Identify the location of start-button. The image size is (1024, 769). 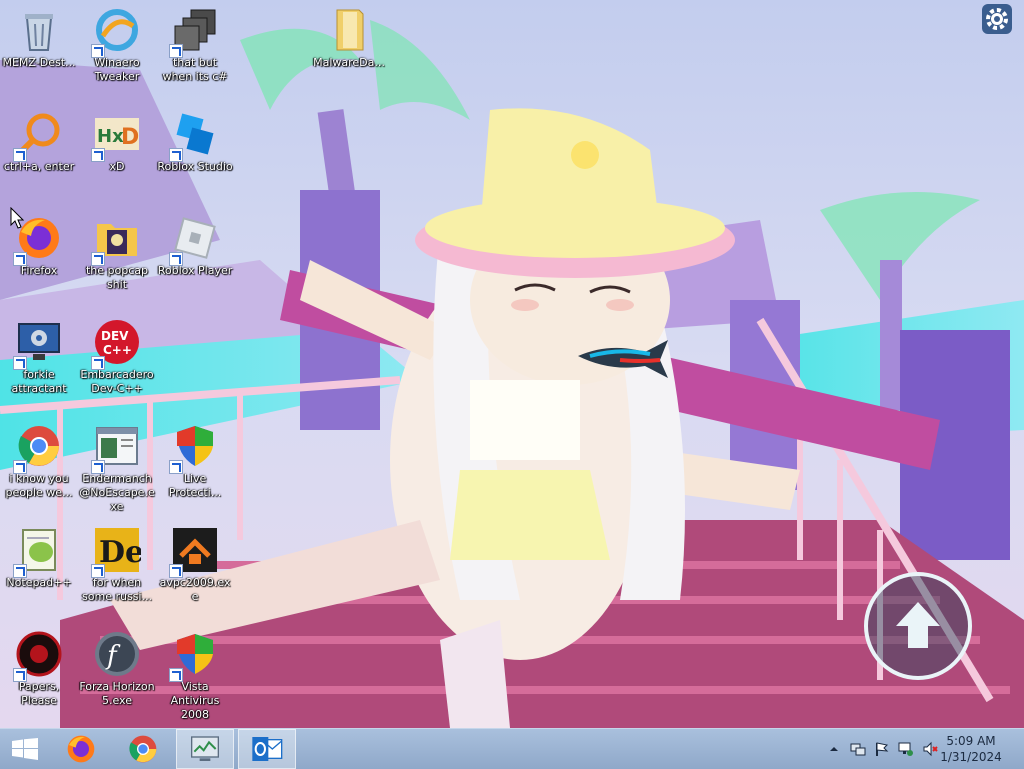
(29, 749).